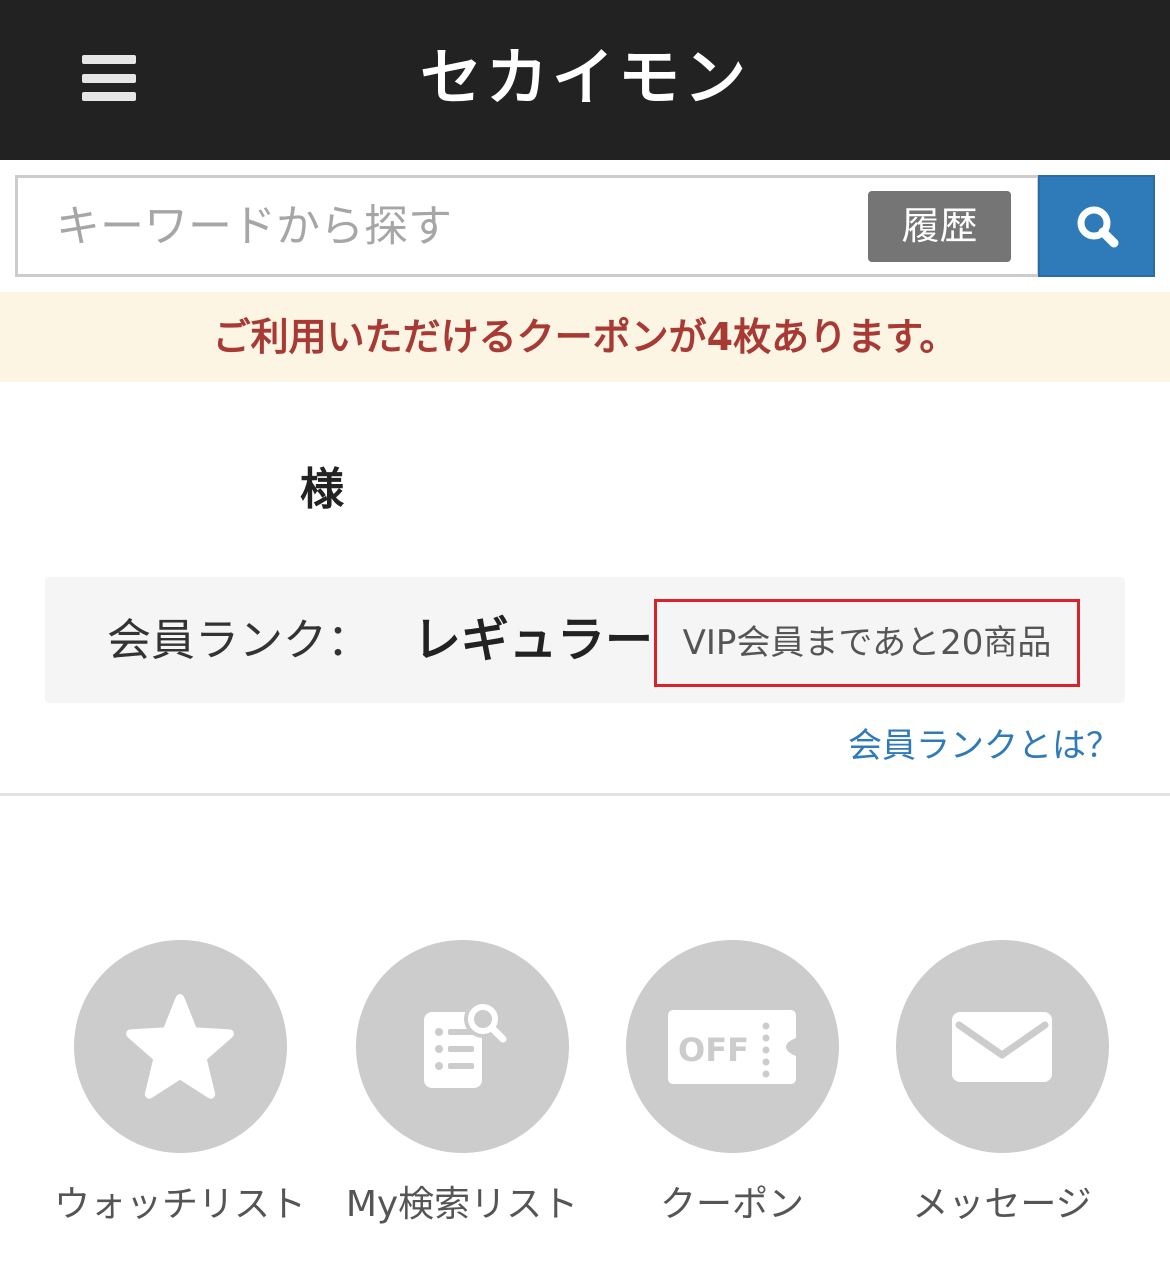  What do you see at coordinates (462, 1204) in the screenshot?
I see `my-search-list-label: My検索リスト` at bounding box center [462, 1204].